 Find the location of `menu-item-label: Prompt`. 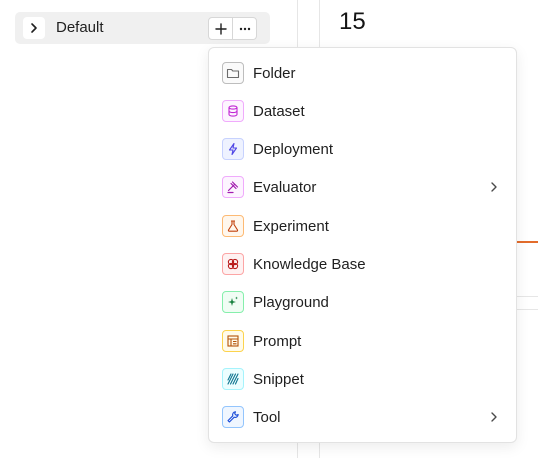

menu-item-label: Prompt is located at coordinates (277, 341).